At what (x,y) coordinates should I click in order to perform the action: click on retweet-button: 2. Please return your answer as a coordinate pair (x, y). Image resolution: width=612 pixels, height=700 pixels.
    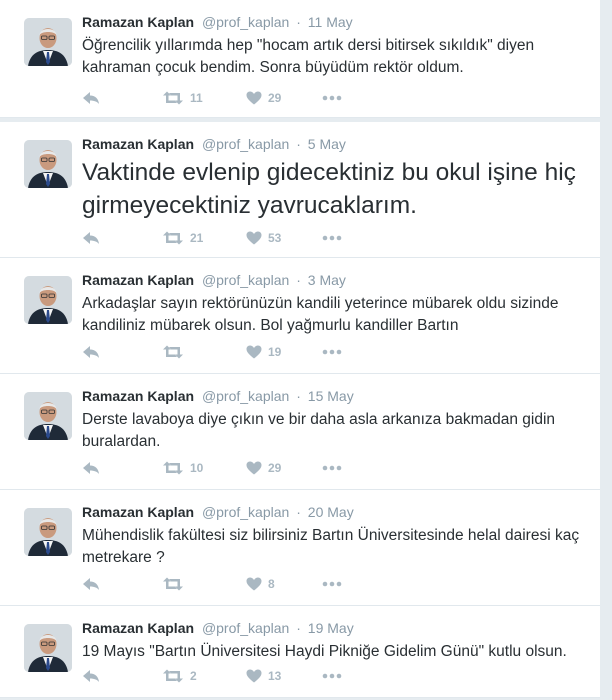
    Looking at the image, I should click on (179, 676).